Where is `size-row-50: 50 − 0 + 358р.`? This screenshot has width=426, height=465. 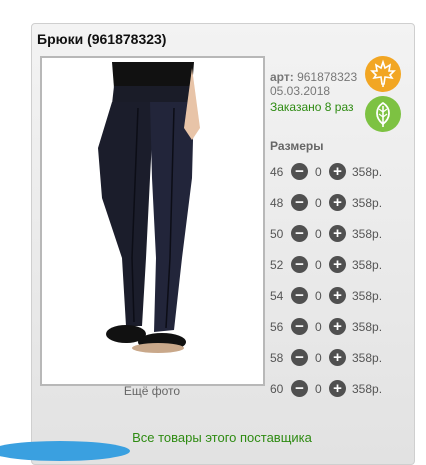 size-row-50: 50 − 0 + 358р. is located at coordinates (335, 234).